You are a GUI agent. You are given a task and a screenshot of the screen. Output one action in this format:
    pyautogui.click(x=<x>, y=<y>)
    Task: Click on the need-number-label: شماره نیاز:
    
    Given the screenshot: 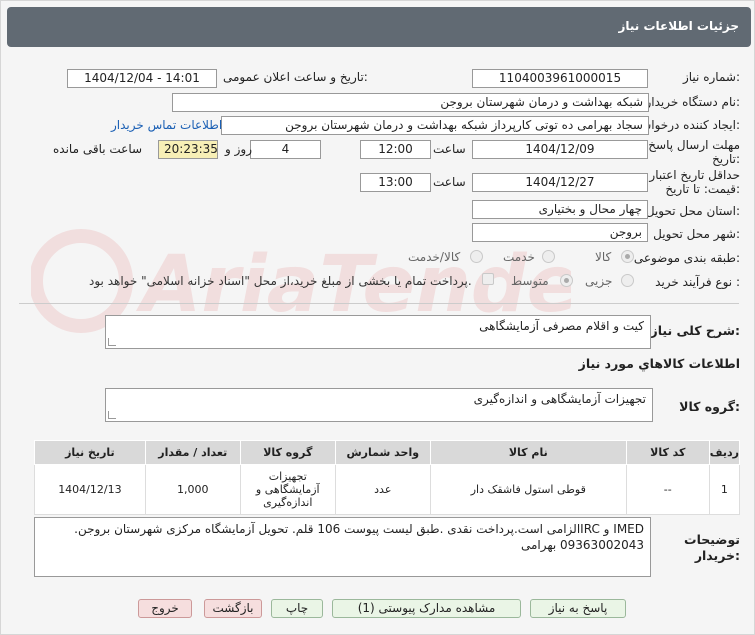 What is the action you would take?
    pyautogui.click(x=711, y=77)
    